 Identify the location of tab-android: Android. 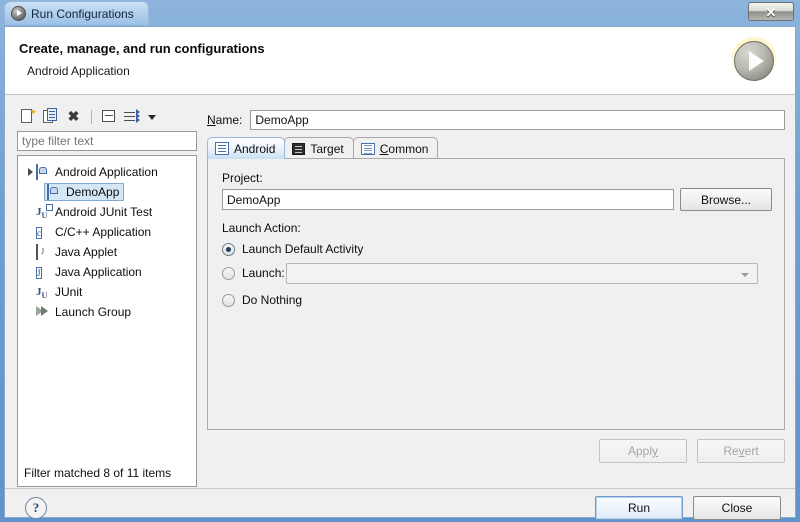
(246, 148).